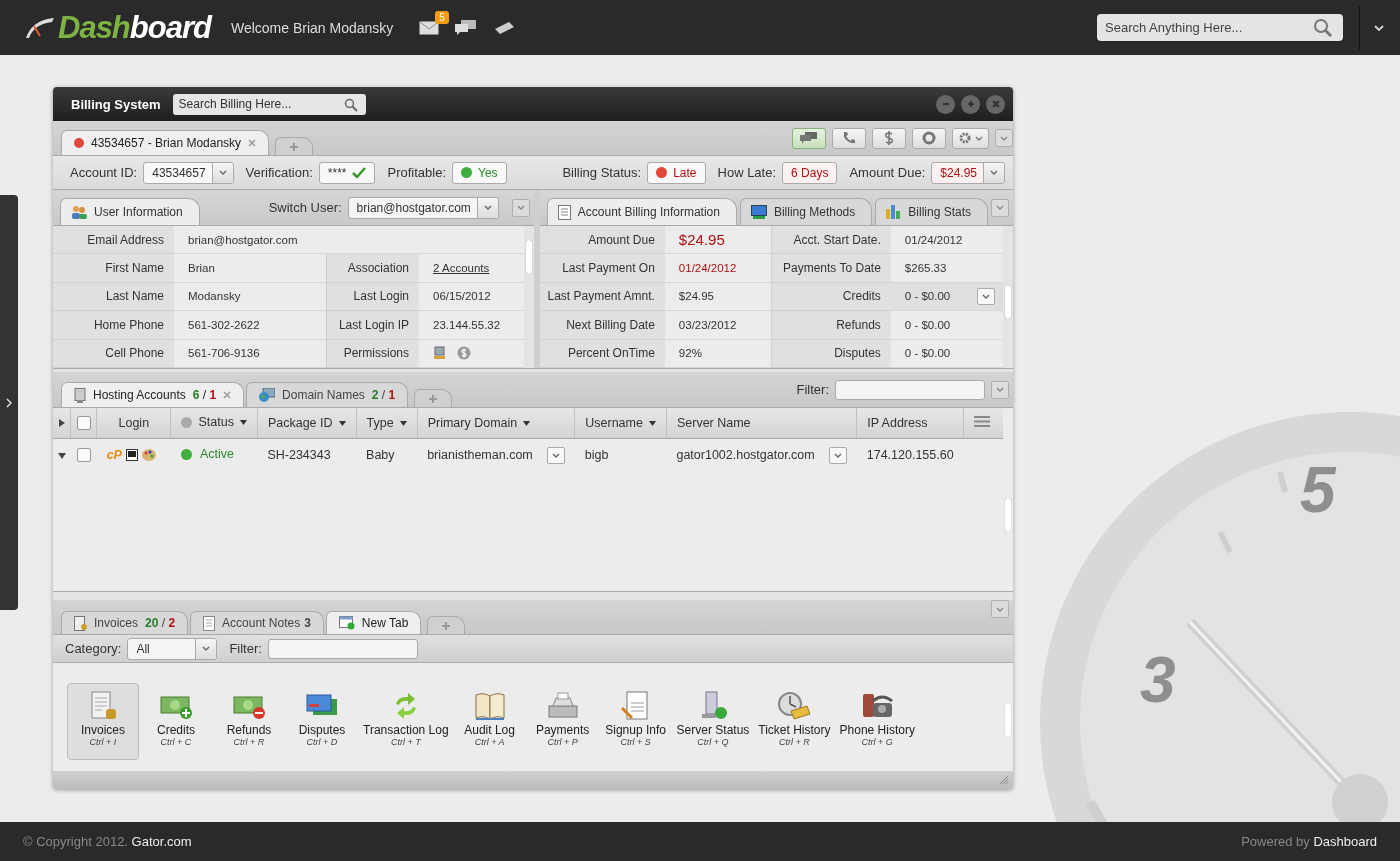 Image resolution: width=1400 pixels, height=861 pixels. Describe the element at coordinates (387, 423) in the screenshot. I see `column-header: Type` at that location.